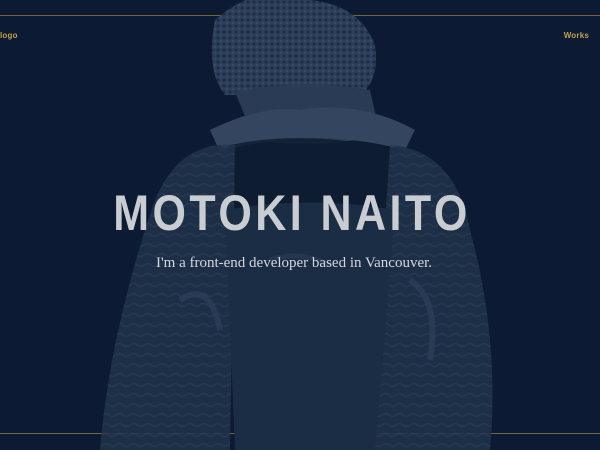  I want to click on nav-logo-link: logo, so click(9, 35).